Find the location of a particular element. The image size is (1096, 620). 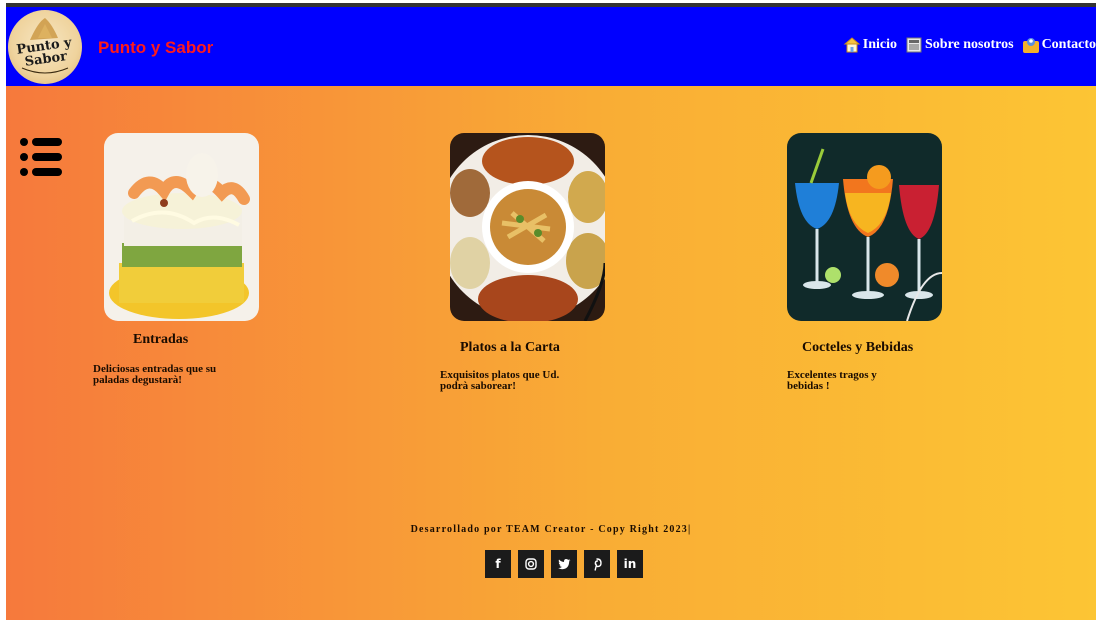

causa-dish-image is located at coordinates (181, 227).